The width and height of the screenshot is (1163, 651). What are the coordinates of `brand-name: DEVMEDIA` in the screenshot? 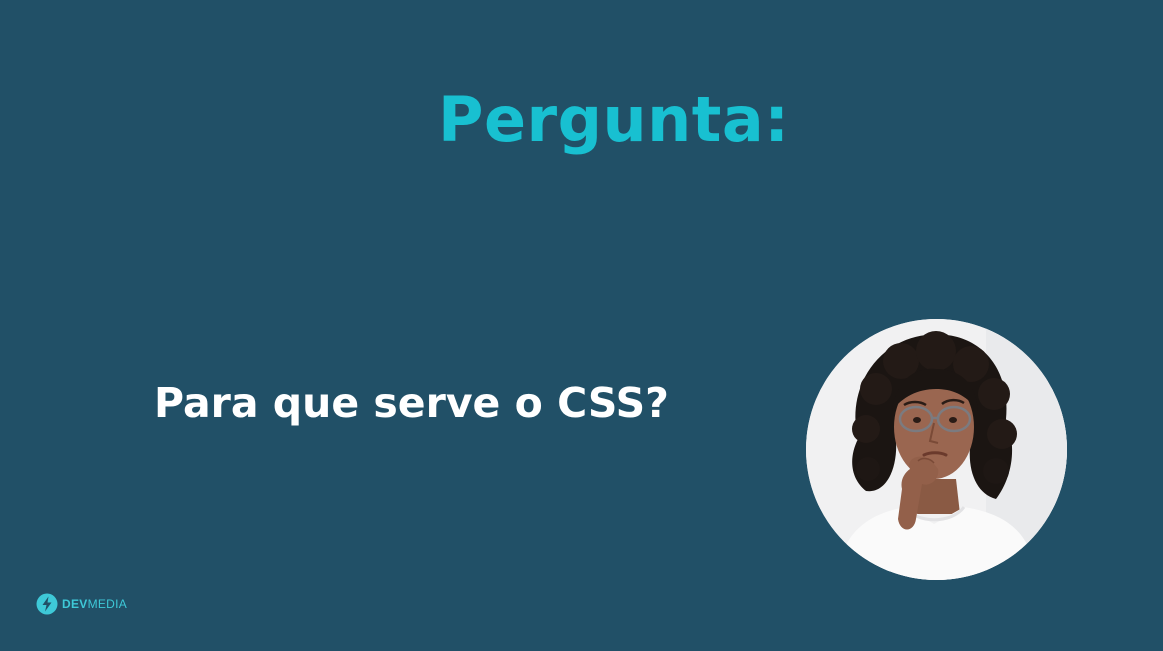 It's located at (94, 604).